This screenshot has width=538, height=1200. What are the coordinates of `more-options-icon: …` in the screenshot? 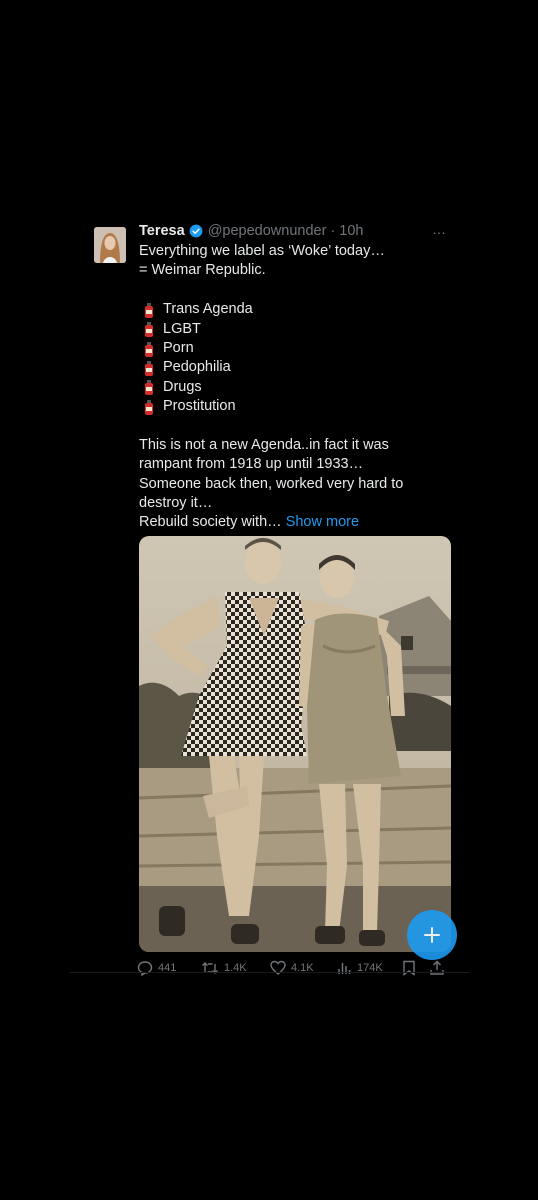 It's located at (439, 229).